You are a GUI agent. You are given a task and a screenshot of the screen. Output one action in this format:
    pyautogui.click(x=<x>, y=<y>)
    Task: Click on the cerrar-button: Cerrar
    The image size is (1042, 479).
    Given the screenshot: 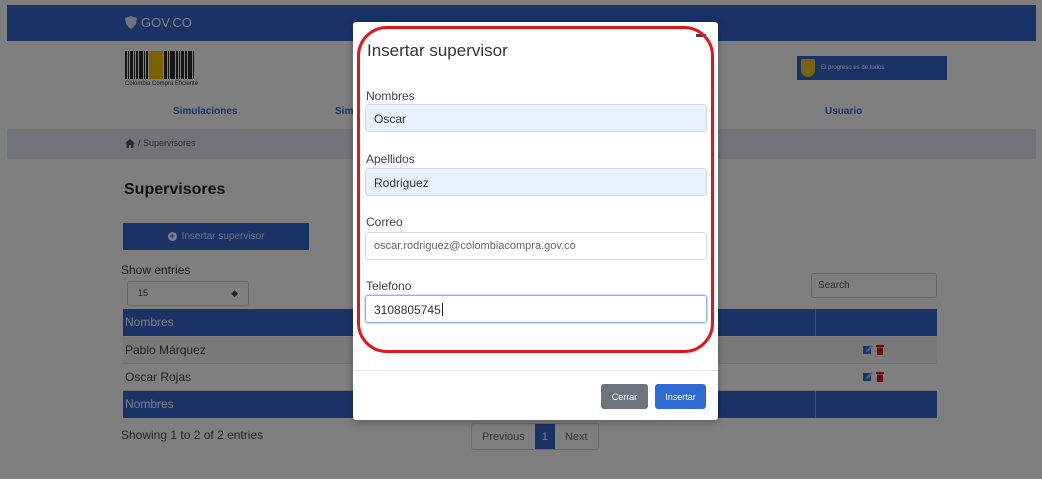 What is the action you would take?
    pyautogui.click(x=624, y=396)
    